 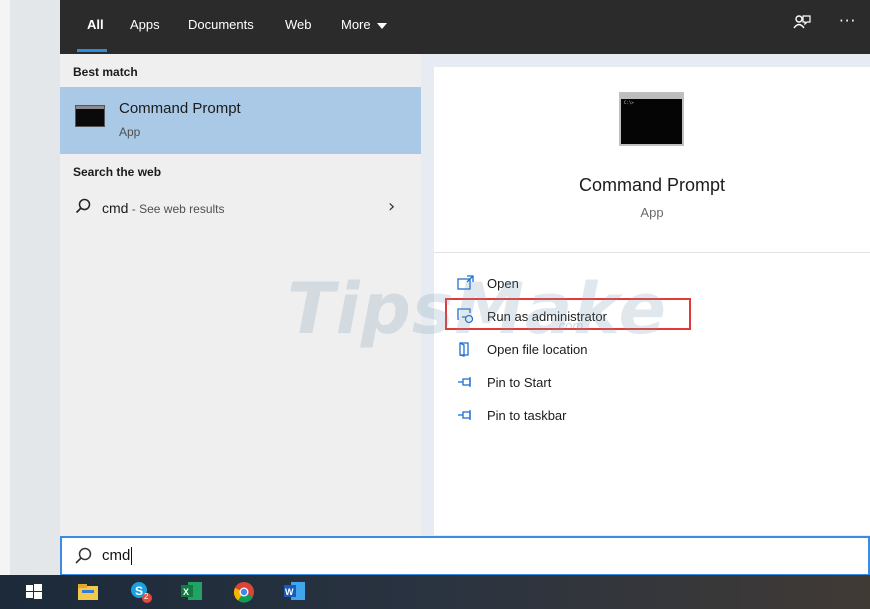 I want to click on action-pin-to-start-label: Pin to Start, so click(x=519, y=382).